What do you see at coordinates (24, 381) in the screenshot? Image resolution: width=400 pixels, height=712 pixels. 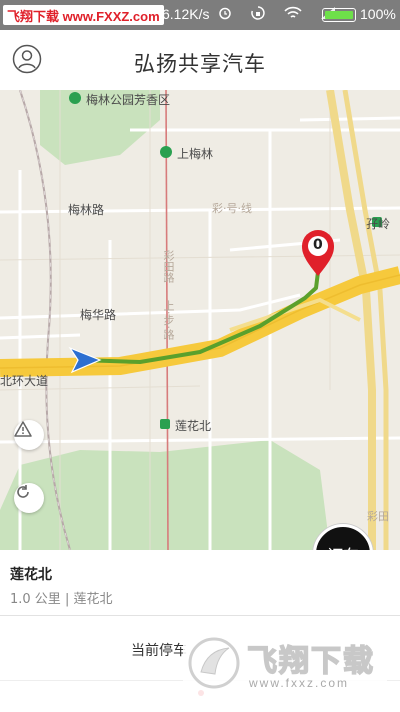 I see `map-label-road: 北环大道` at bounding box center [24, 381].